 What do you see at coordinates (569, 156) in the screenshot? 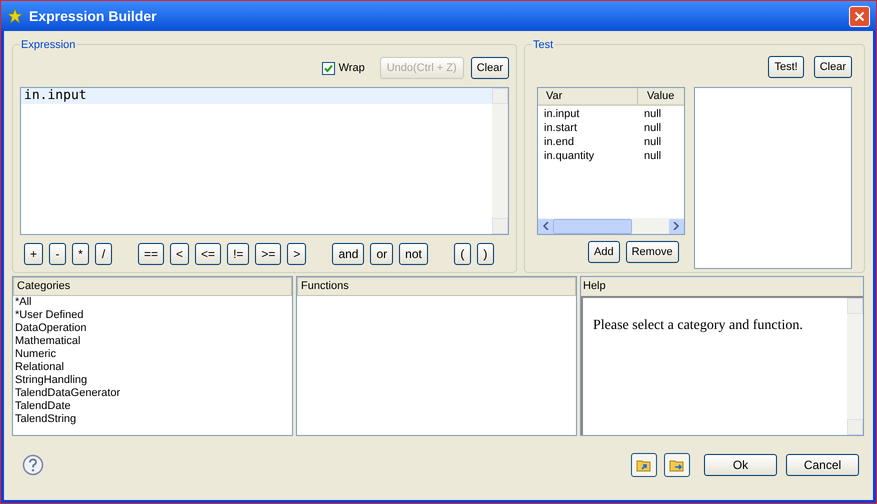
I see `table-cell-text: in.quantity` at bounding box center [569, 156].